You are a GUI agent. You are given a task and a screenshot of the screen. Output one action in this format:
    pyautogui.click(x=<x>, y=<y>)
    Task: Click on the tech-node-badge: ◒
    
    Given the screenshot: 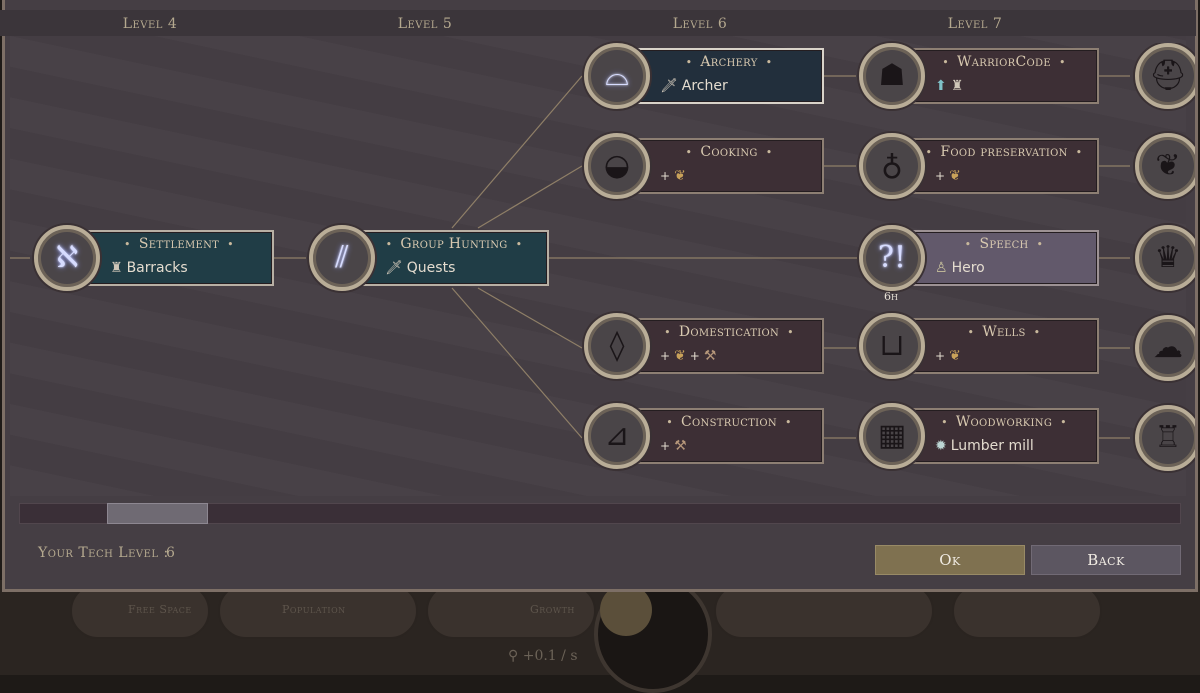 What is the action you would take?
    pyautogui.click(x=617, y=166)
    